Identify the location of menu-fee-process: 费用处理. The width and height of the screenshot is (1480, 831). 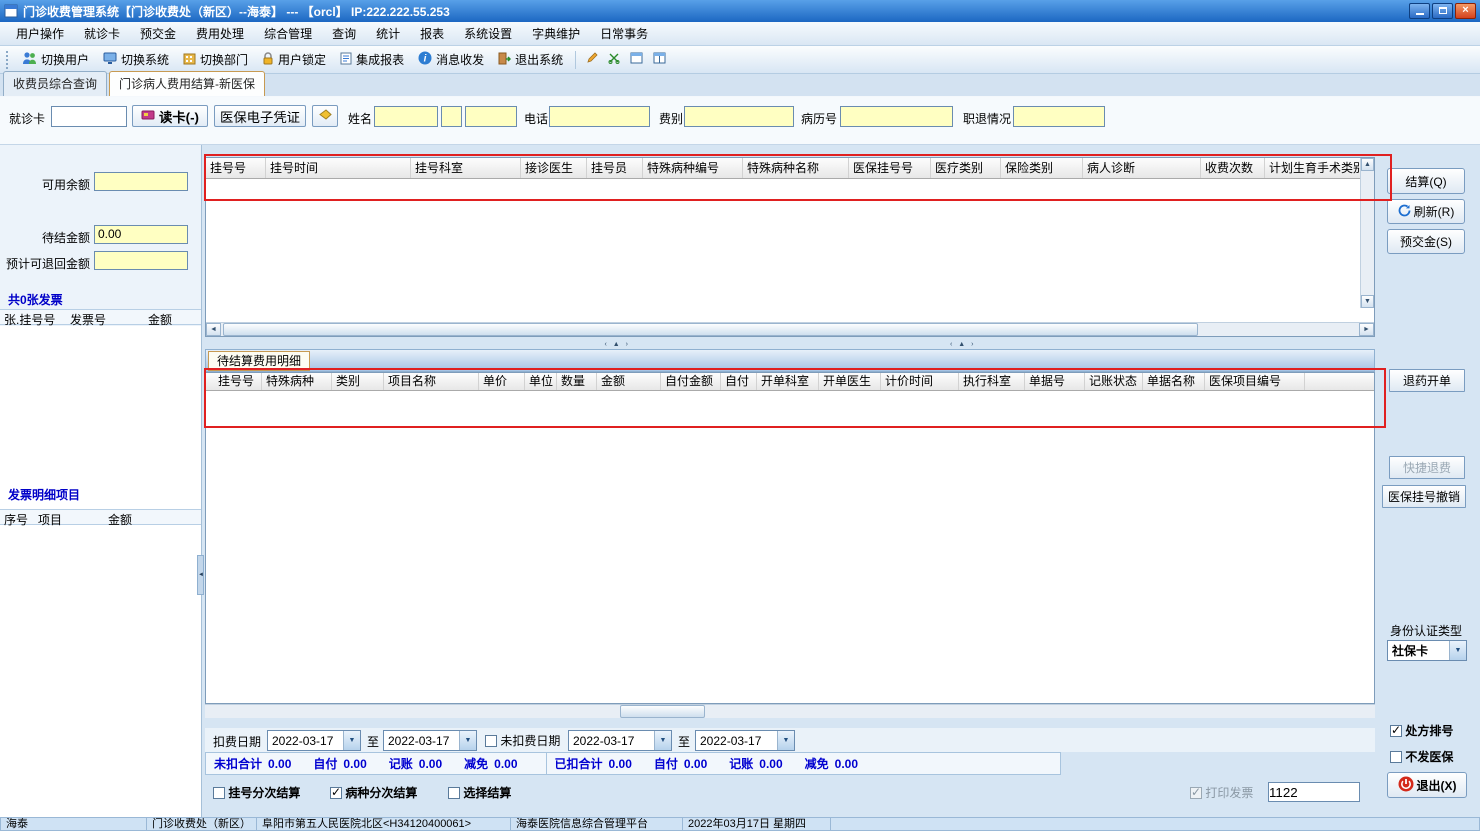
(220, 33).